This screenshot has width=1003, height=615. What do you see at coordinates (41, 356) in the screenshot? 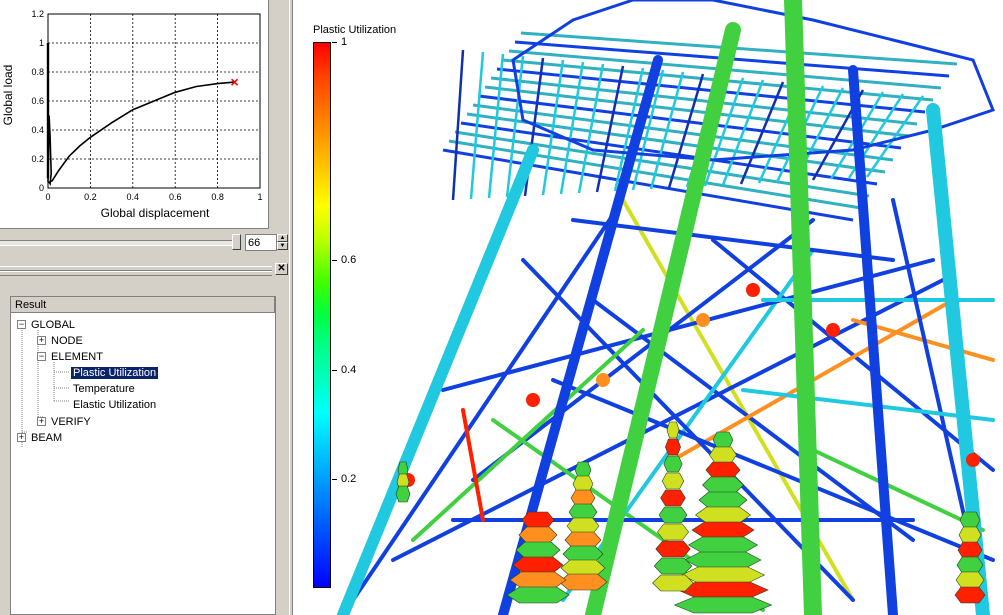
I see `tree-collapse-element-icon: −` at bounding box center [41, 356].